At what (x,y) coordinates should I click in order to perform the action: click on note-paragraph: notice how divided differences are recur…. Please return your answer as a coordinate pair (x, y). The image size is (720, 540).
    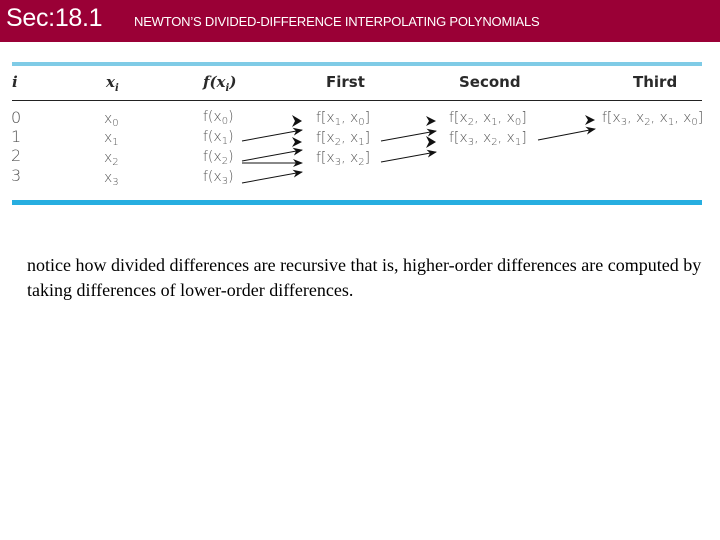
    Looking at the image, I should click on (364, 277).